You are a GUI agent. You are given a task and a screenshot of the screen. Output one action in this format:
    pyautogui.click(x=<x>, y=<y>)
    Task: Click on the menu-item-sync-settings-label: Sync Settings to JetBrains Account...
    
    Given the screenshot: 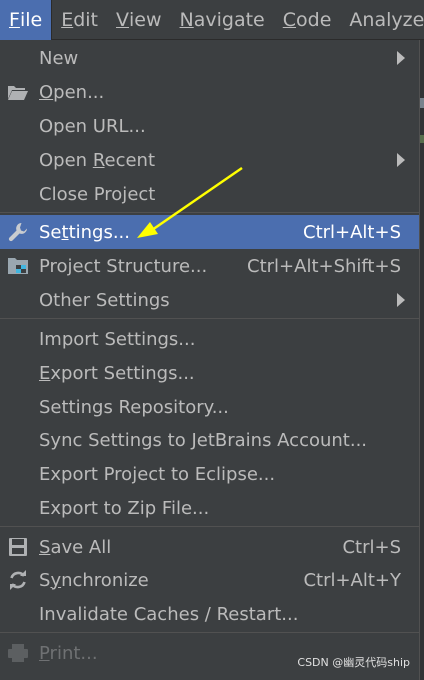 What is the action you would take?
    pyautogui.click(x=203, y=440)
    